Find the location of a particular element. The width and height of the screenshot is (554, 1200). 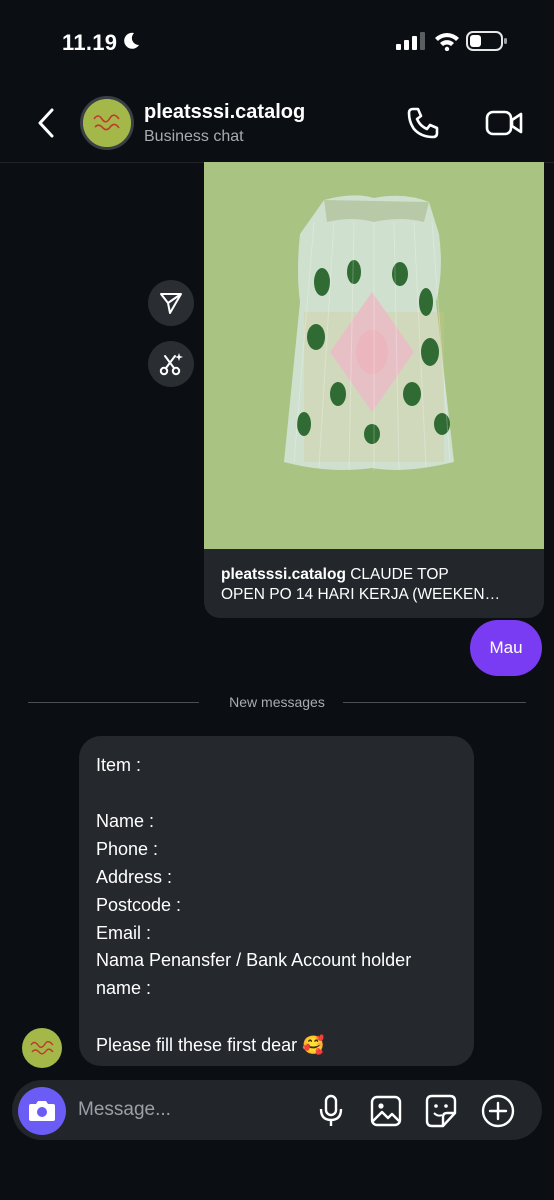

message-line-blank is located at coordinates (276, 793).